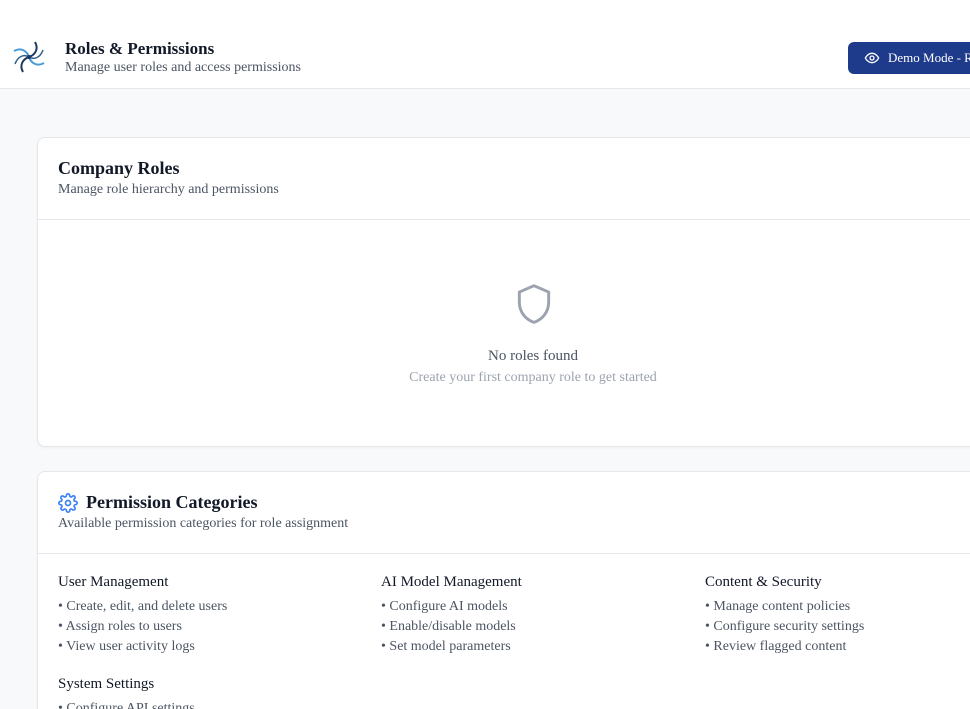  Describe the element at coordinates (785, 626) in the screenshot. I see `category-item: • Configure security settings` at that location.